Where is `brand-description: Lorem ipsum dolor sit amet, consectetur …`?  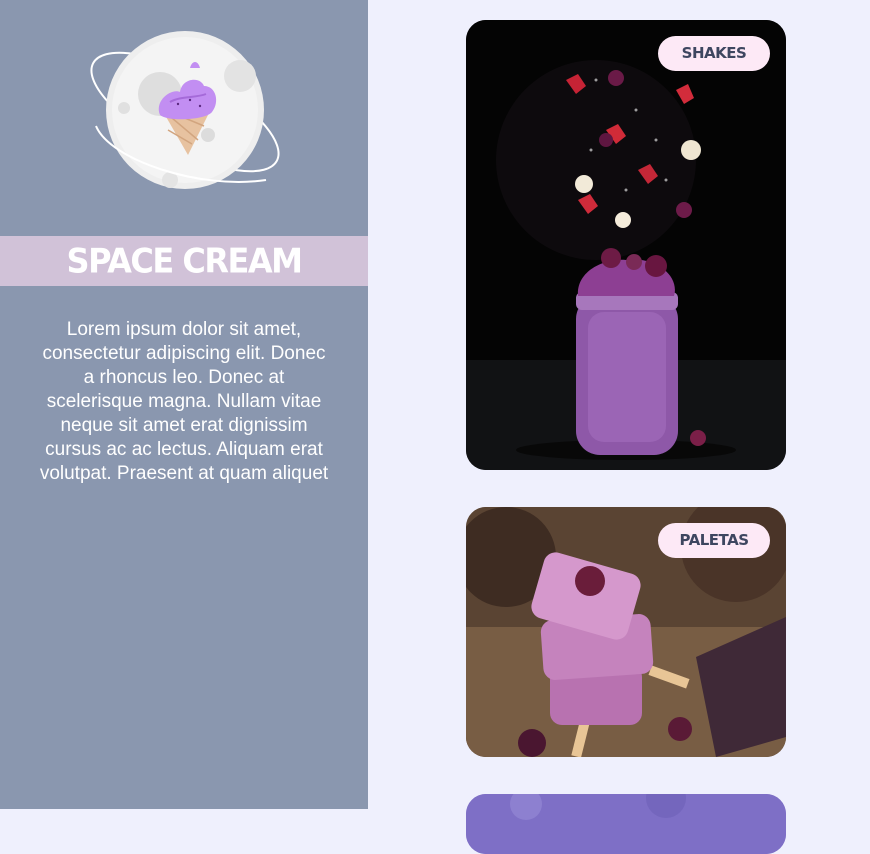 brand-description: Lorem ipsum dolor sit amet, consectetur … is located at coordinates (184, 401).